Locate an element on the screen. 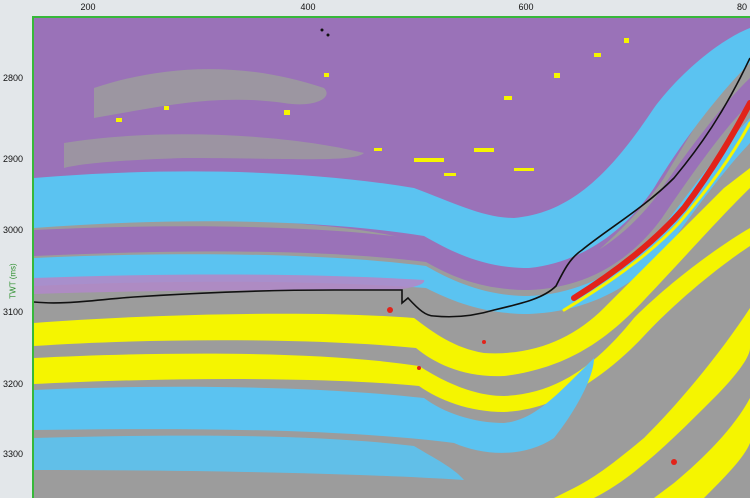 Image resolution: width=750 pixels, height=498 pixels. x-tick-label: 80 is located at coordinates (742, 7).